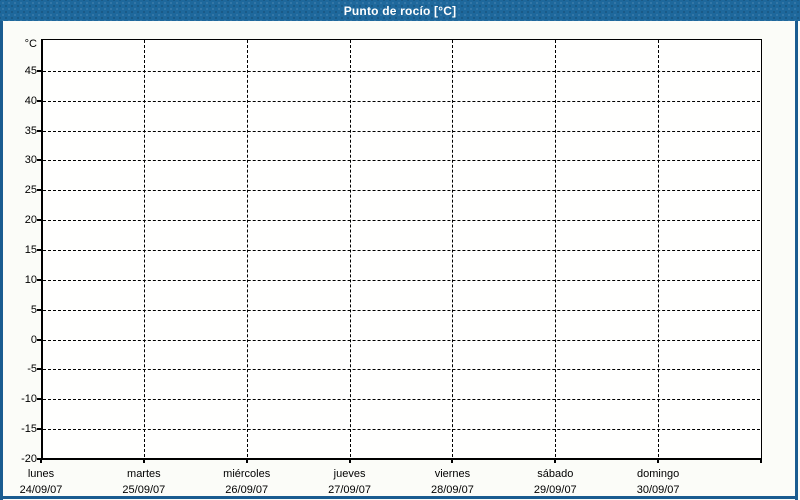  What do you see at coordinates (30, 190) in the screenshot?
I see `y-tick-label: 25` at bounding box center [30, 190].